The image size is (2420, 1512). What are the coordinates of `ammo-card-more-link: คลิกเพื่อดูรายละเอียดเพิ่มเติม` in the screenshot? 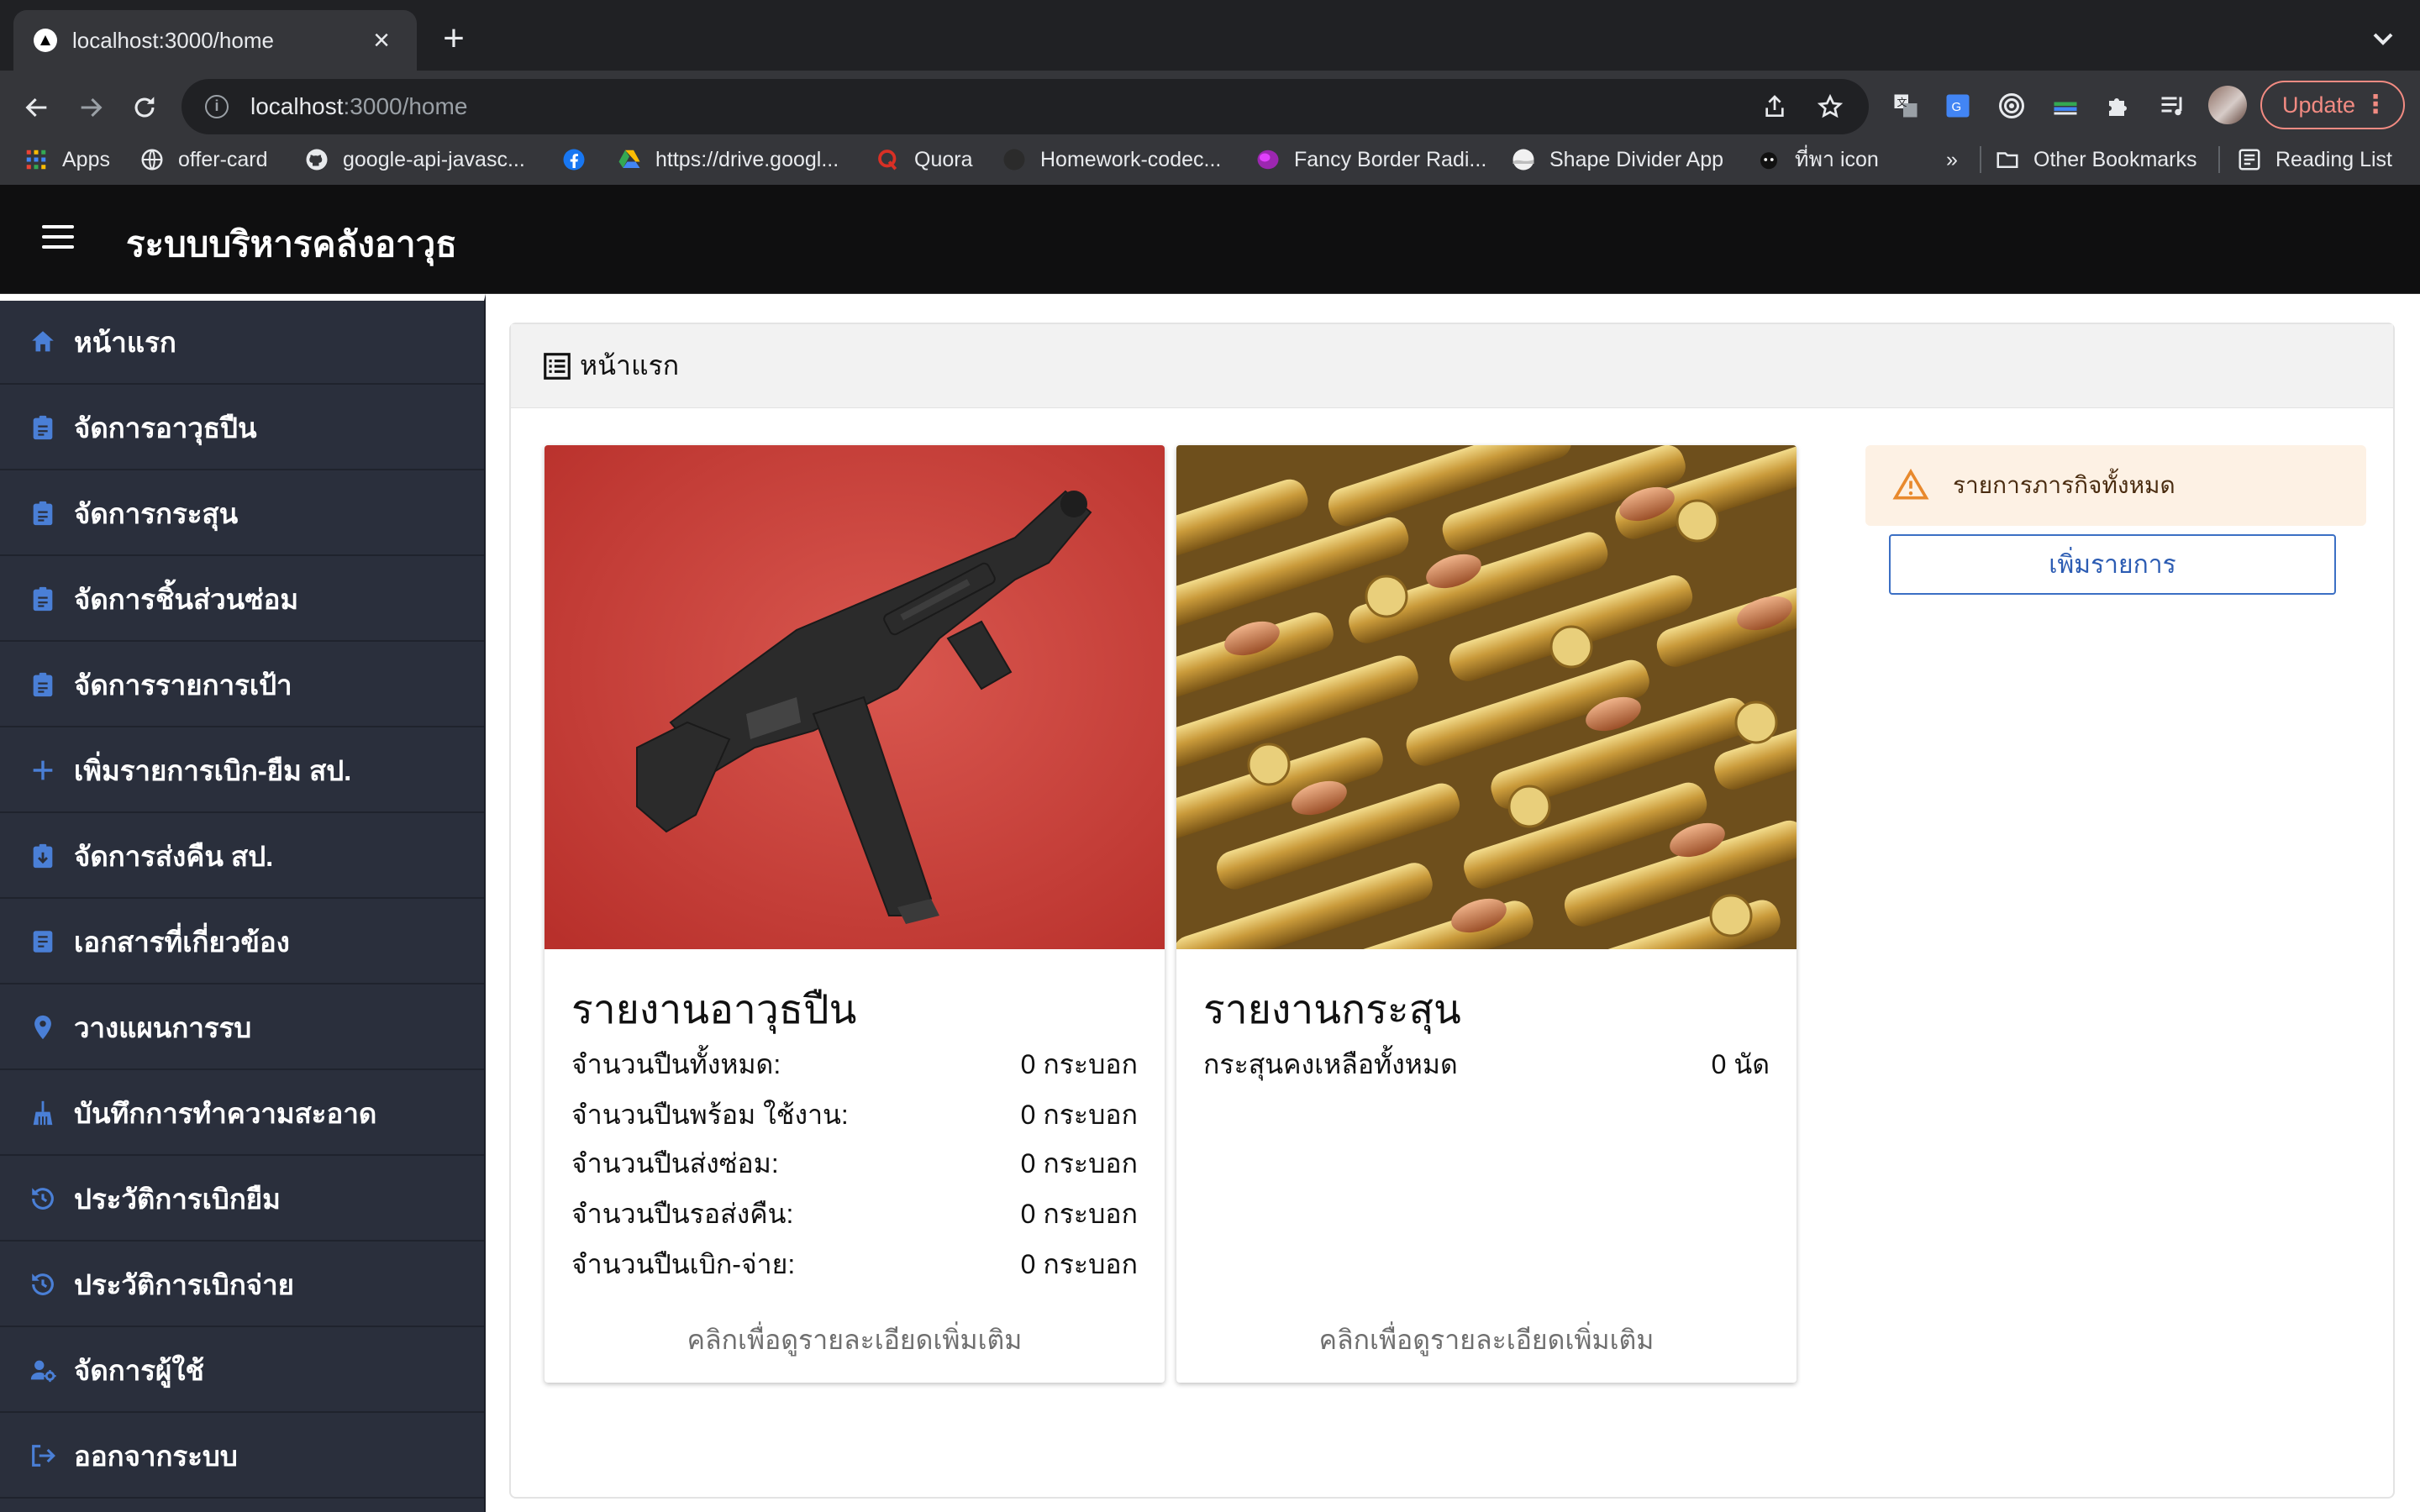 It's located at (1486, 1340).